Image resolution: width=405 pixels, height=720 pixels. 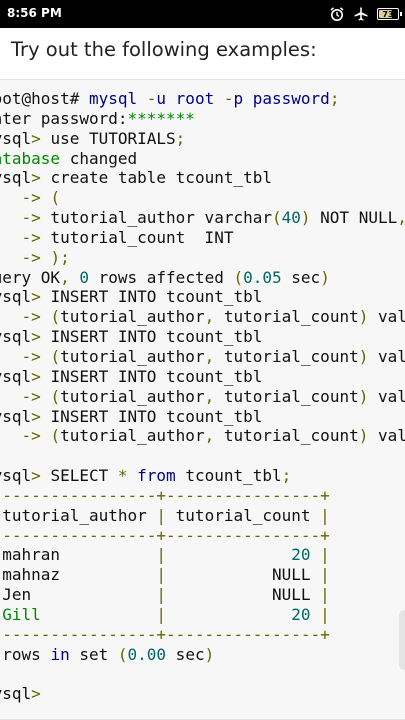 What do you see at coordinates (151, 98) in the screenshot?
I see `code-token: -` at bounding box center [151, 98].